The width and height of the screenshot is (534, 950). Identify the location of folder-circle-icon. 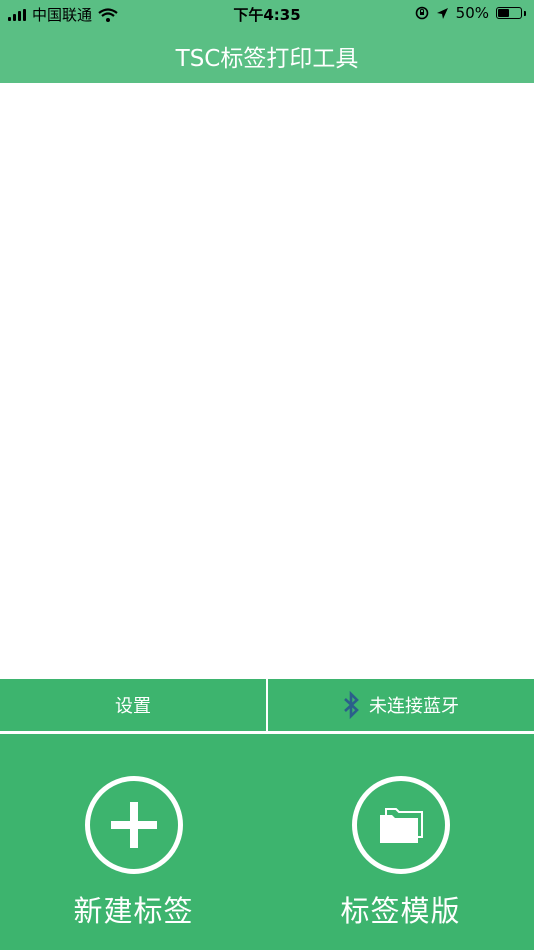
(400, 825).